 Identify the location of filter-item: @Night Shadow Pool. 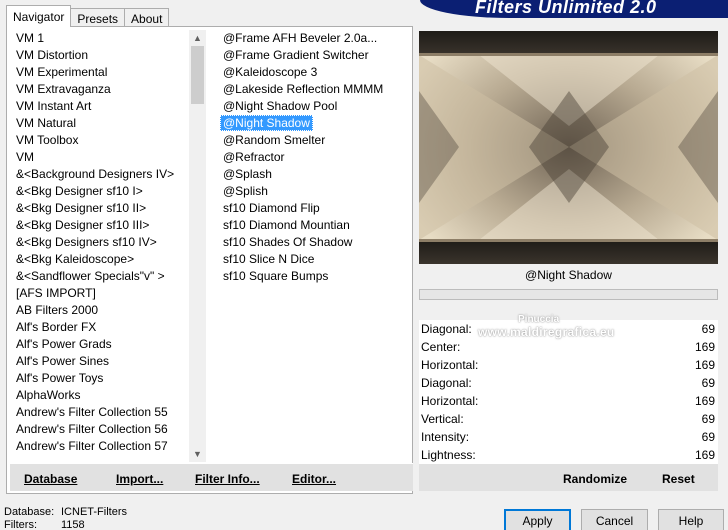
(315, 106).